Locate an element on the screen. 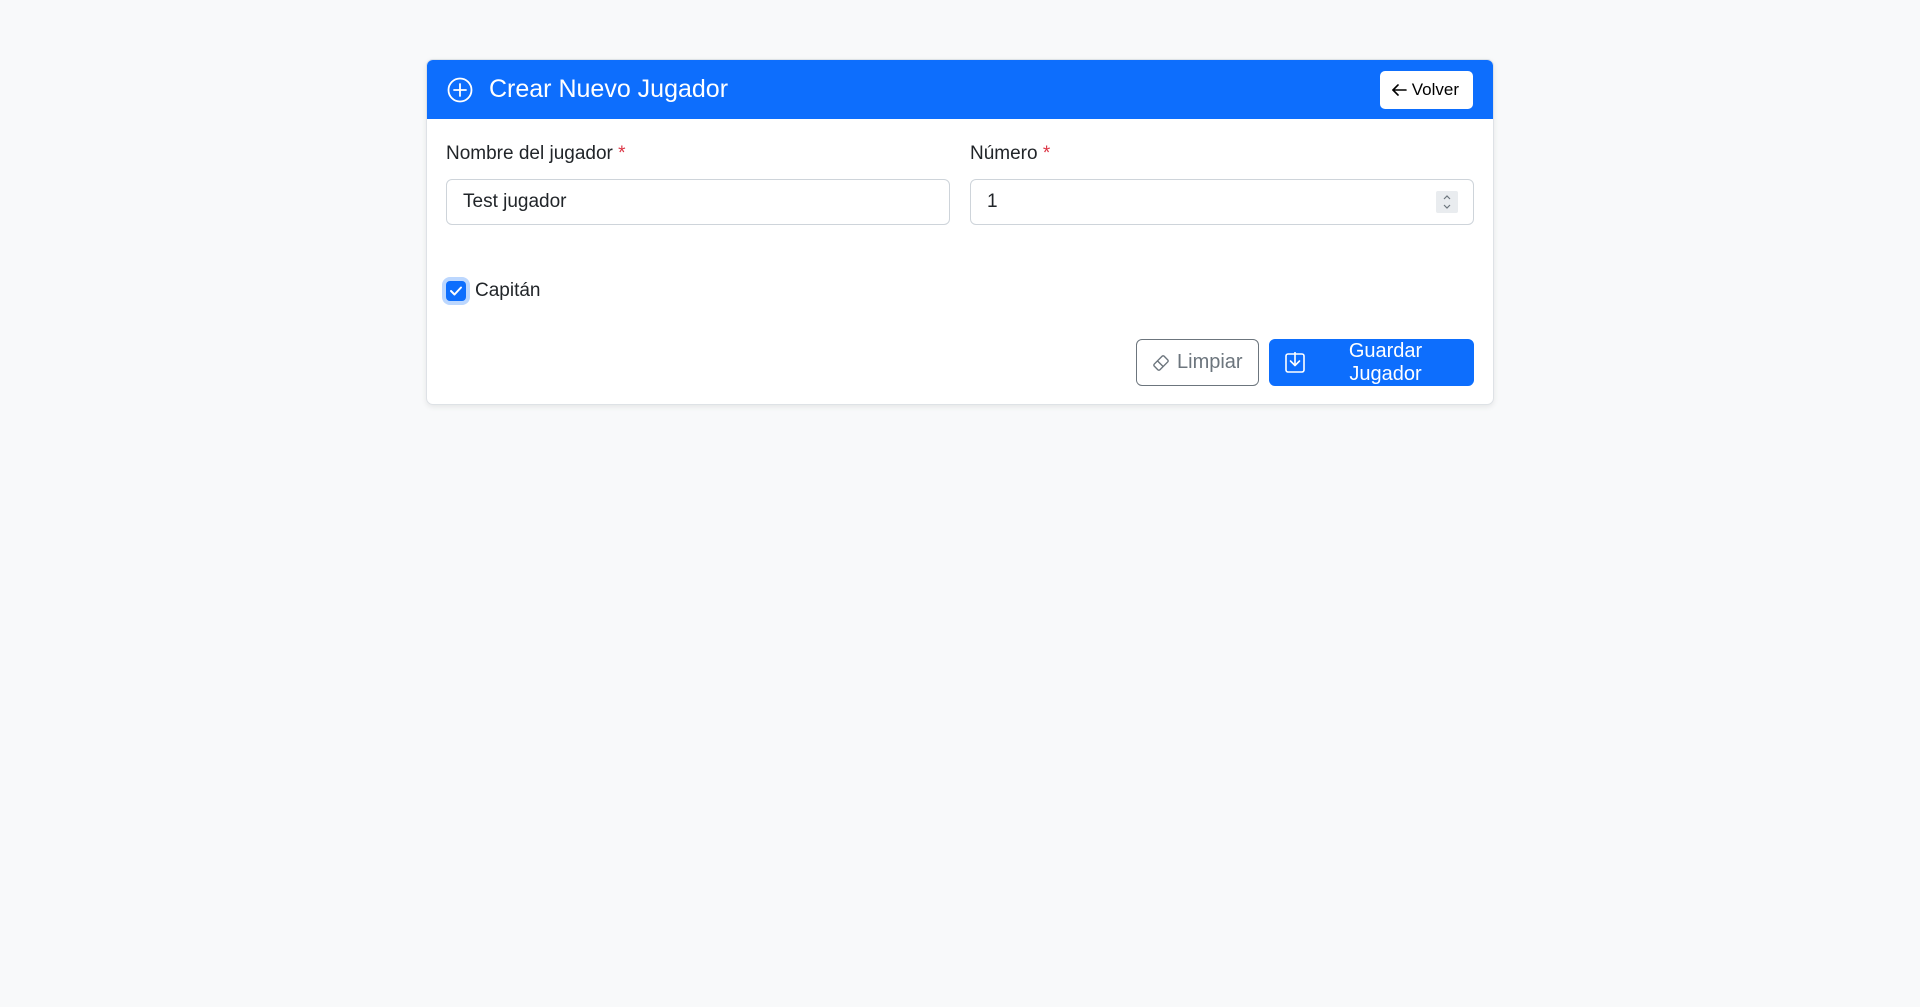 This screenshot has height=1007, width=1920. header-title-group: Crear Nuevo Jugador is located at coordinates (587, 89).